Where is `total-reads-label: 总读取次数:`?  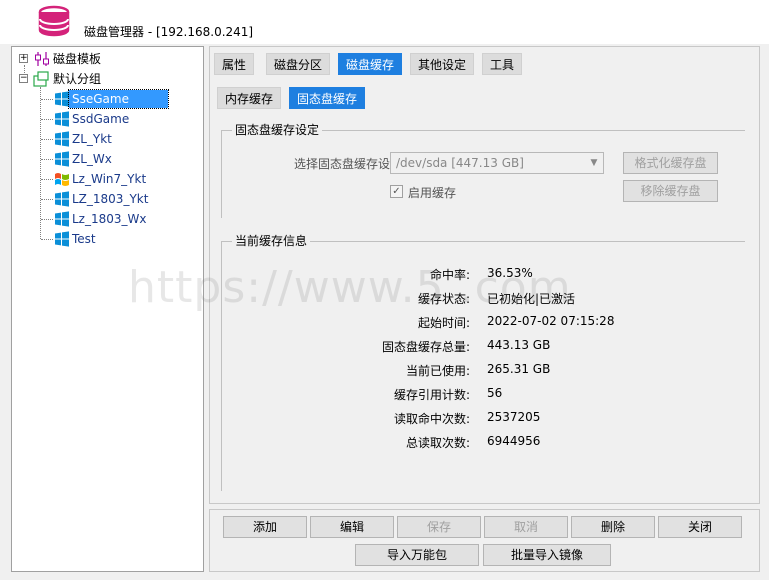
total-reads-label: 总读取次数: is located at coordinates (437, 443).